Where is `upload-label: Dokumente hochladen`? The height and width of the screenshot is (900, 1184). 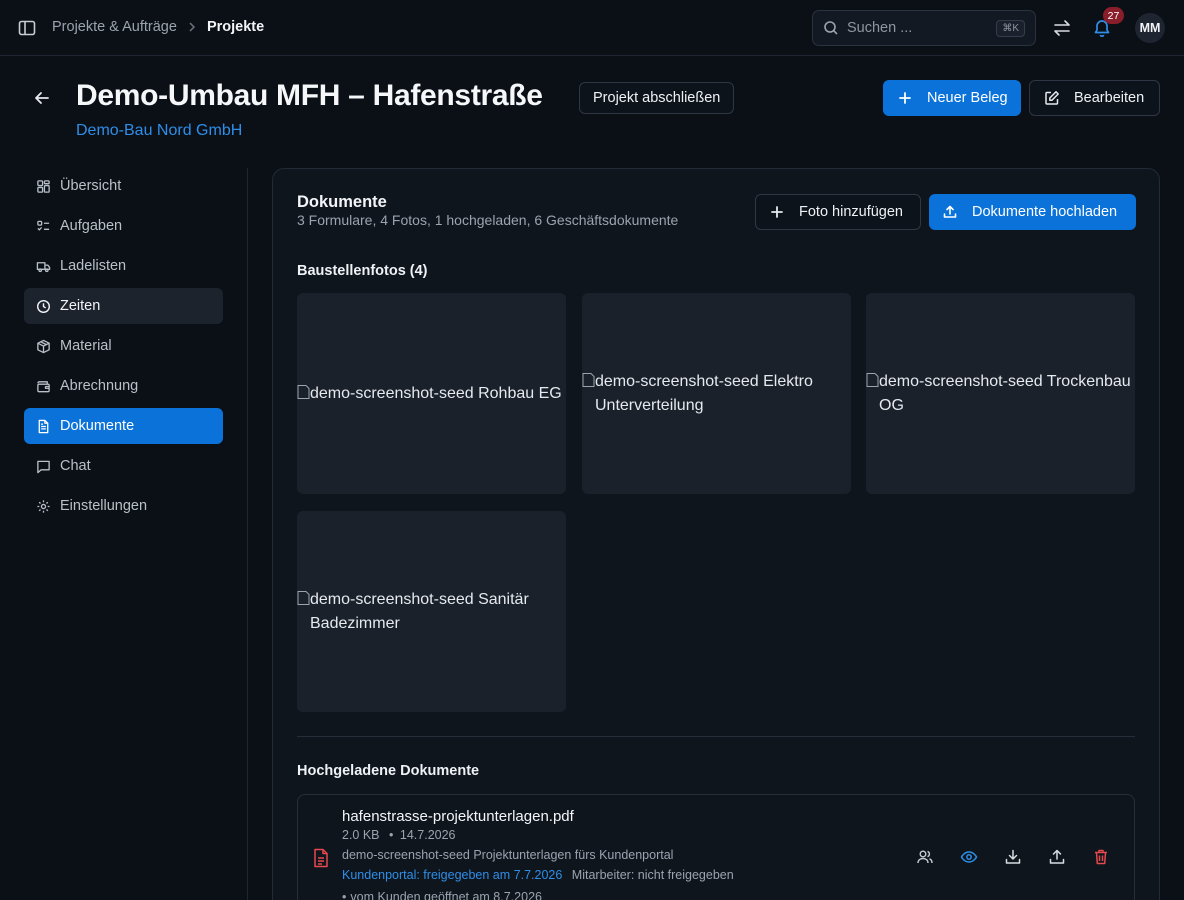 upload-label: Dokumente hochladen is located at coordinates (1045, 212).